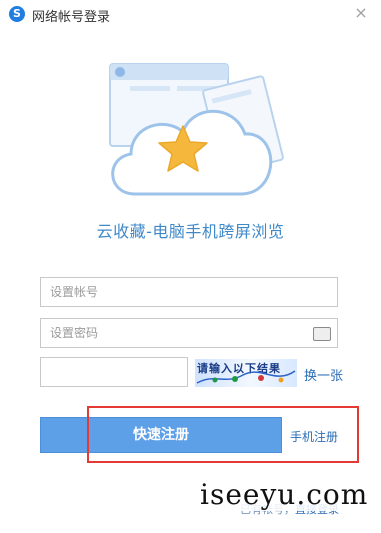 The width and height of the screenshot is (381, 533). I want to click on captcha-input, so click(114, 372).